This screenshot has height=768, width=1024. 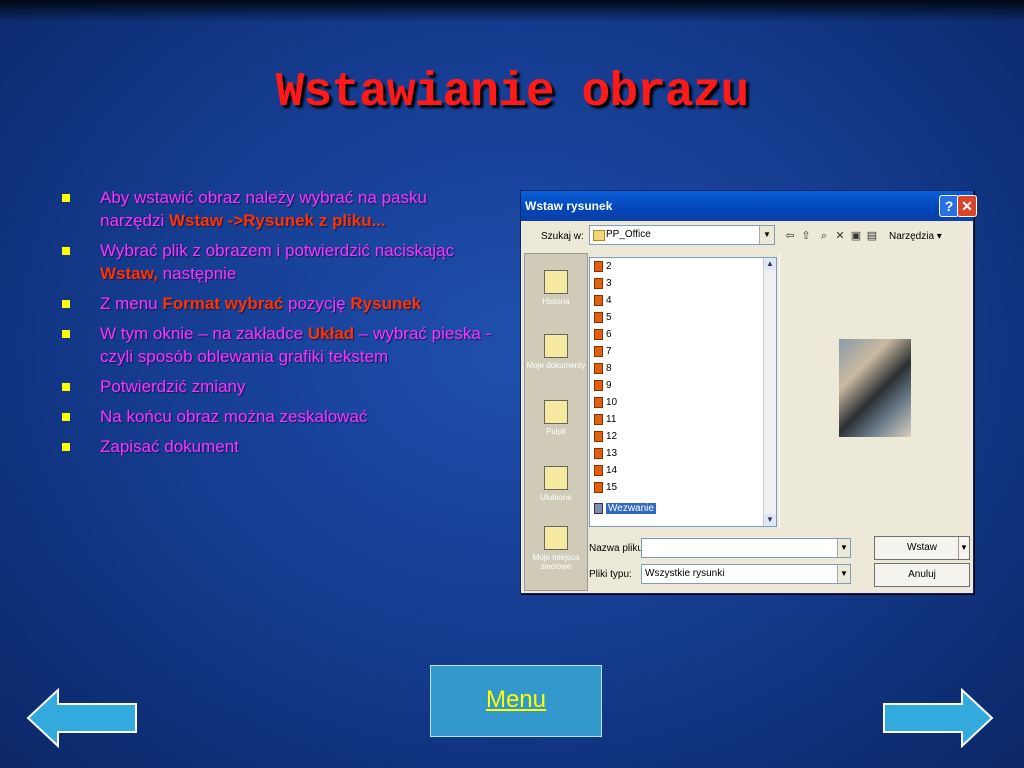 I want to click on filename-label: Nazwa pliku:, so click(x=617, y=548).